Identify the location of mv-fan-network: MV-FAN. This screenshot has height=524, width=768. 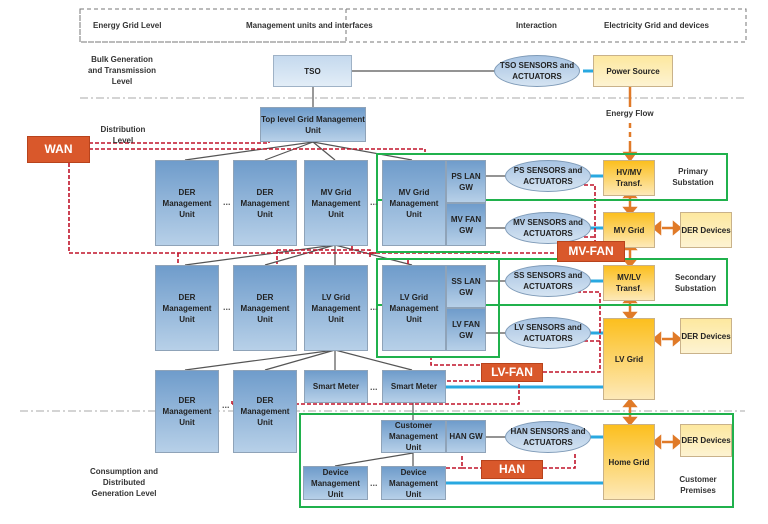
(591, 251).